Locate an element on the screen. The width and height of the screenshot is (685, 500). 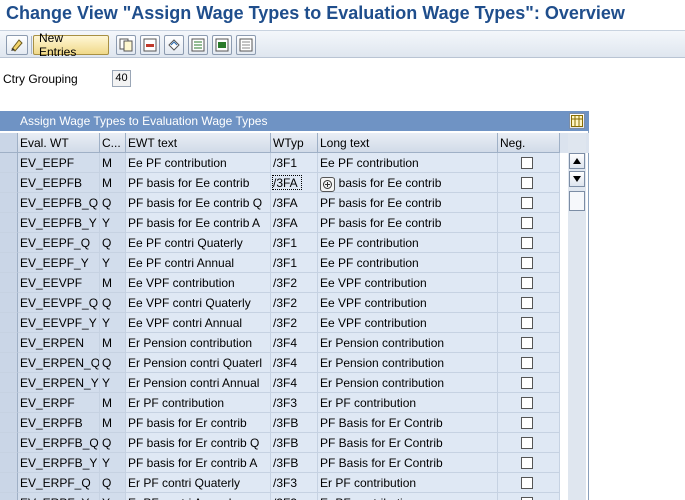
cell-ewt-text: PF basis for Ee contrib Q is located at coordinates (198, 203).